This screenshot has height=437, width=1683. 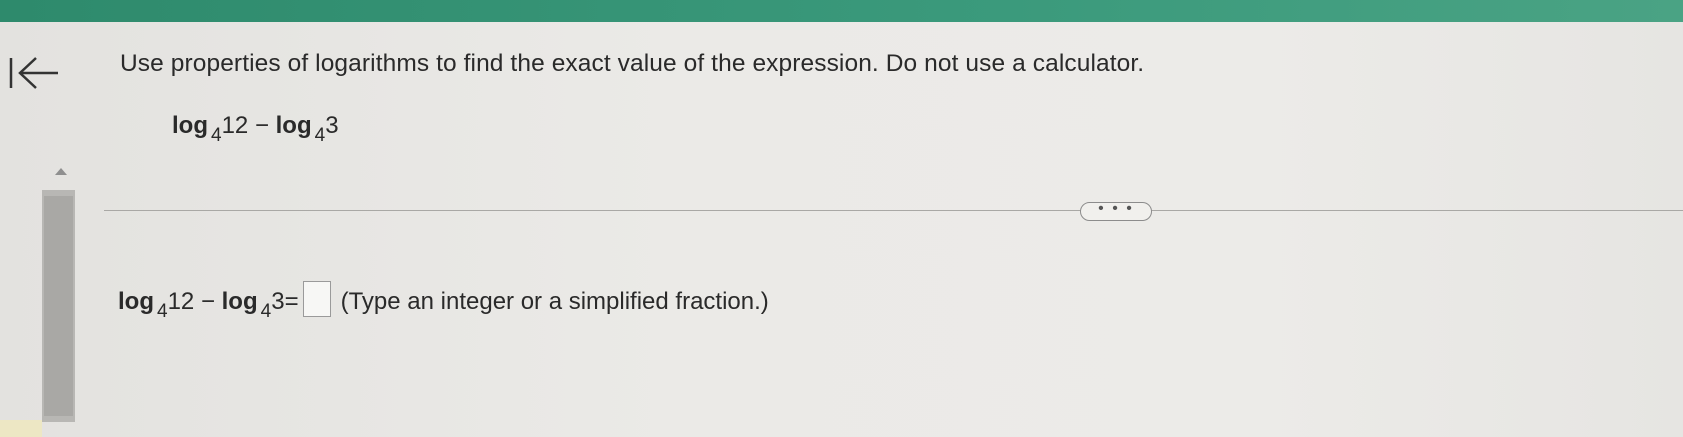 I want to click on scroll-up-icon, so click(x=61, y=171).